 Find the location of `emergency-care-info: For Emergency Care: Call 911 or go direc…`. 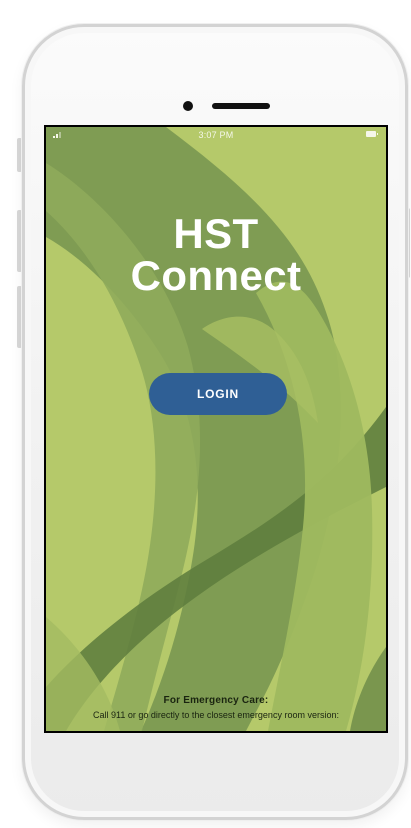

emergency-care-info: For Emergency Care: Call 911 or go direc… is located at coordinates (216, 708).